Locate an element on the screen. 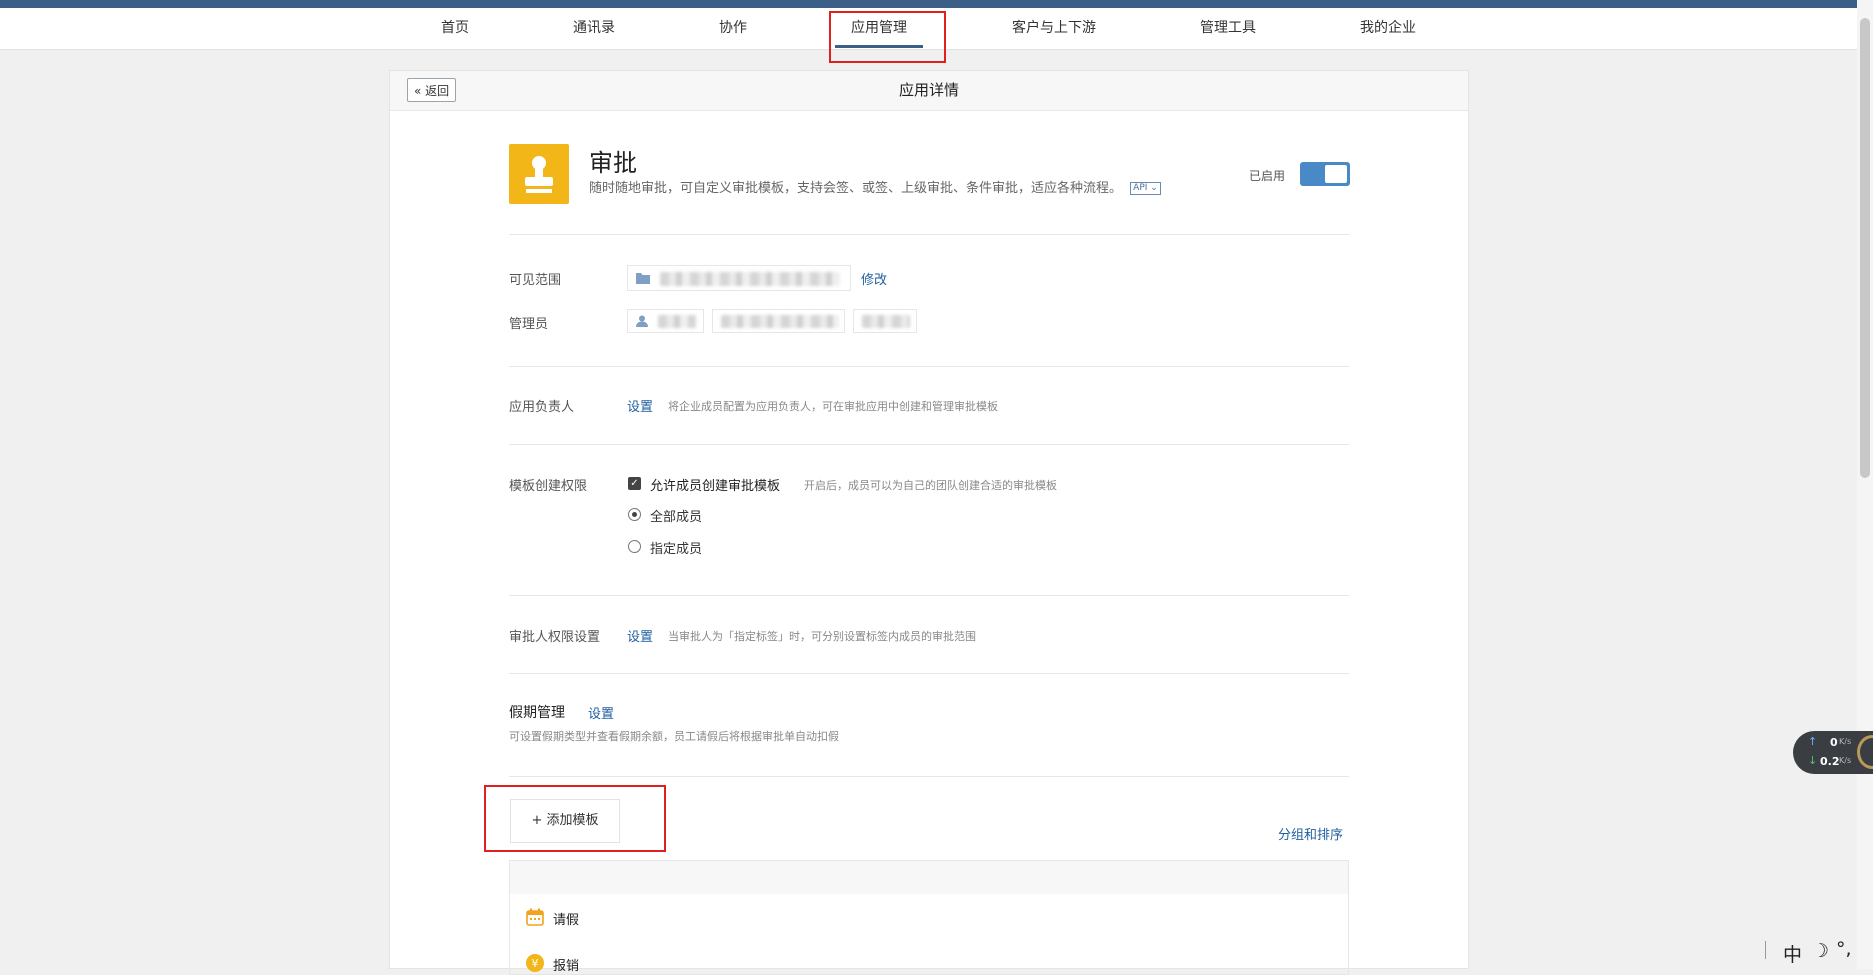  ime-indicator: 中 ☽ °, is located at coordinates (1811, 953).